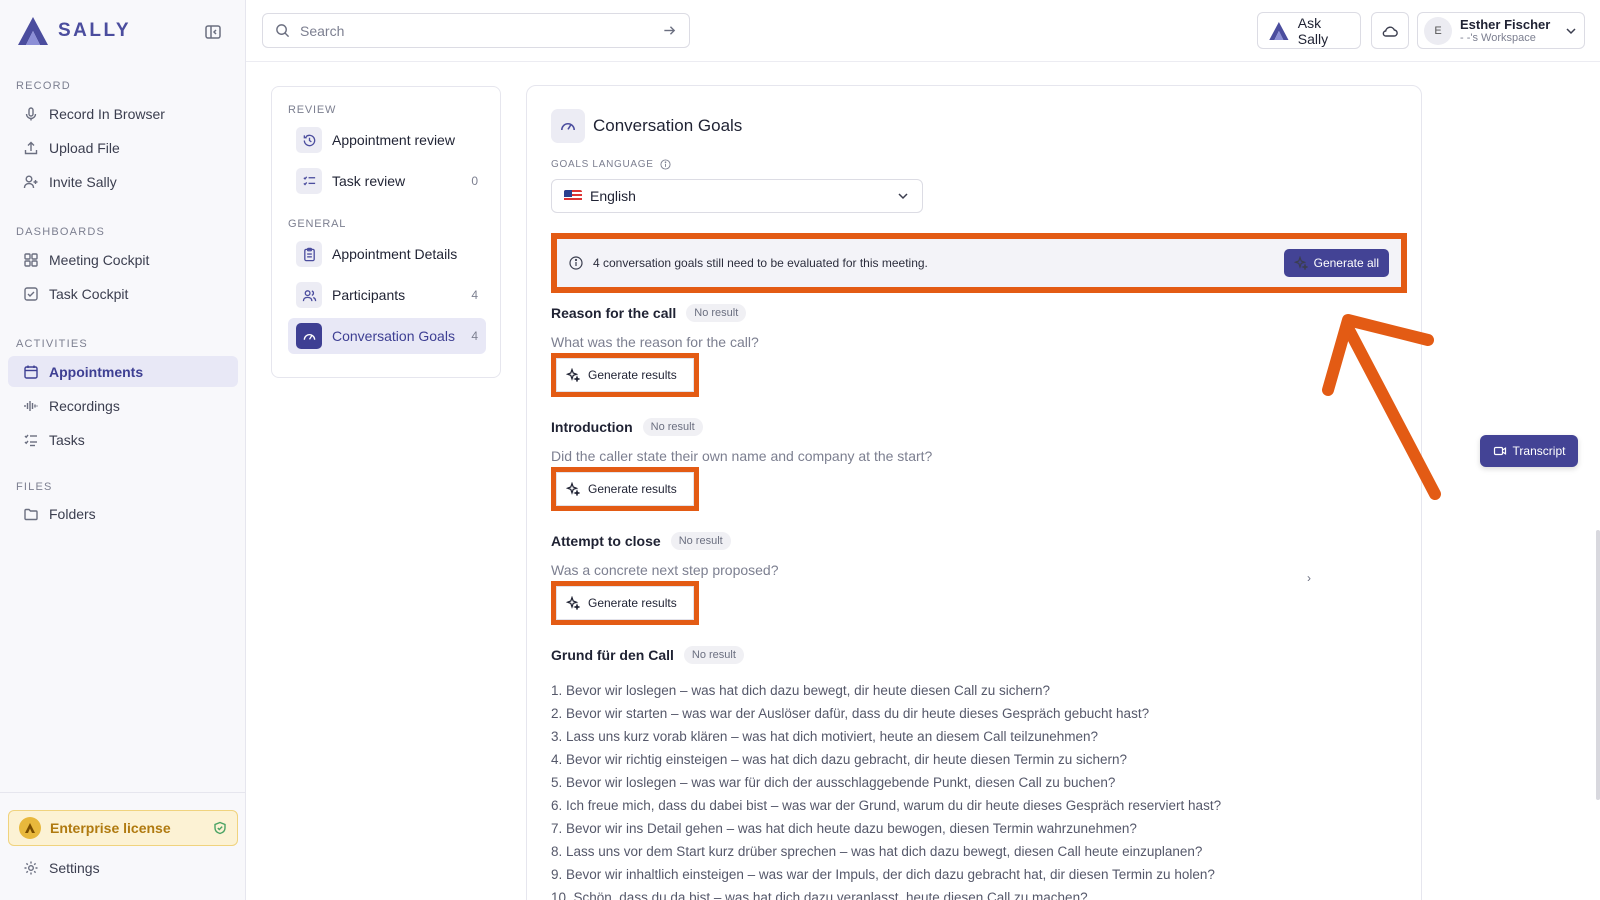 The image size is (1600, 900). I want to click on sidebar-item-settings: Settings, so click(123, 867).